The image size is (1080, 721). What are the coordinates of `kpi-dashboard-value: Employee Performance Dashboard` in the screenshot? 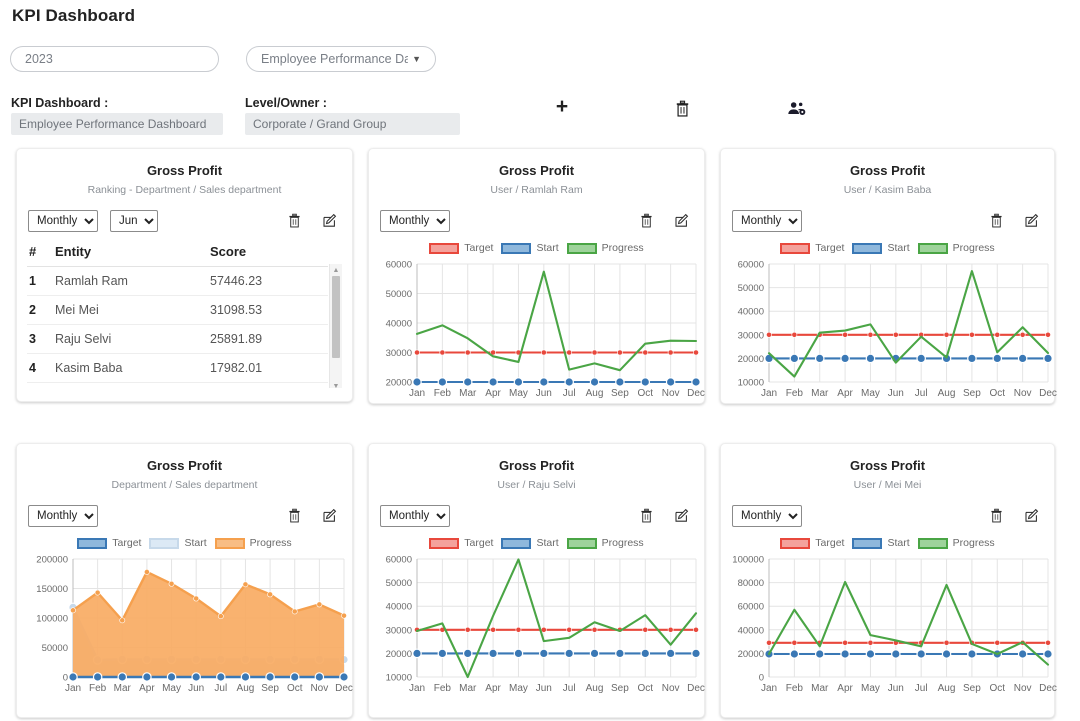 It's located at (117, 124).